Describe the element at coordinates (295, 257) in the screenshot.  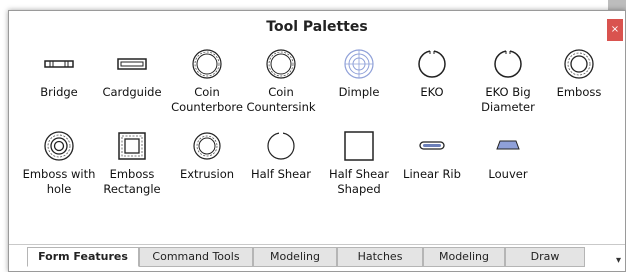
I see `tab-modeling: Modeling` at that location.